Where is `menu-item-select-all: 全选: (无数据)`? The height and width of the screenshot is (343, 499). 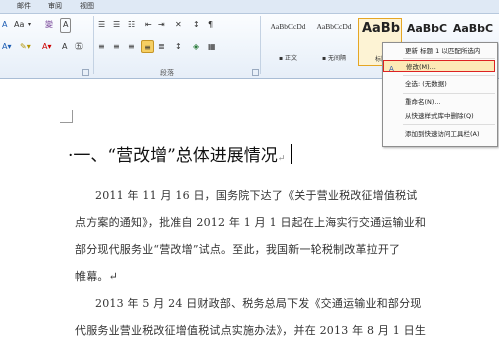
menu-item-select-all: 全选: (无数据) is located at coordinates (439, 84).